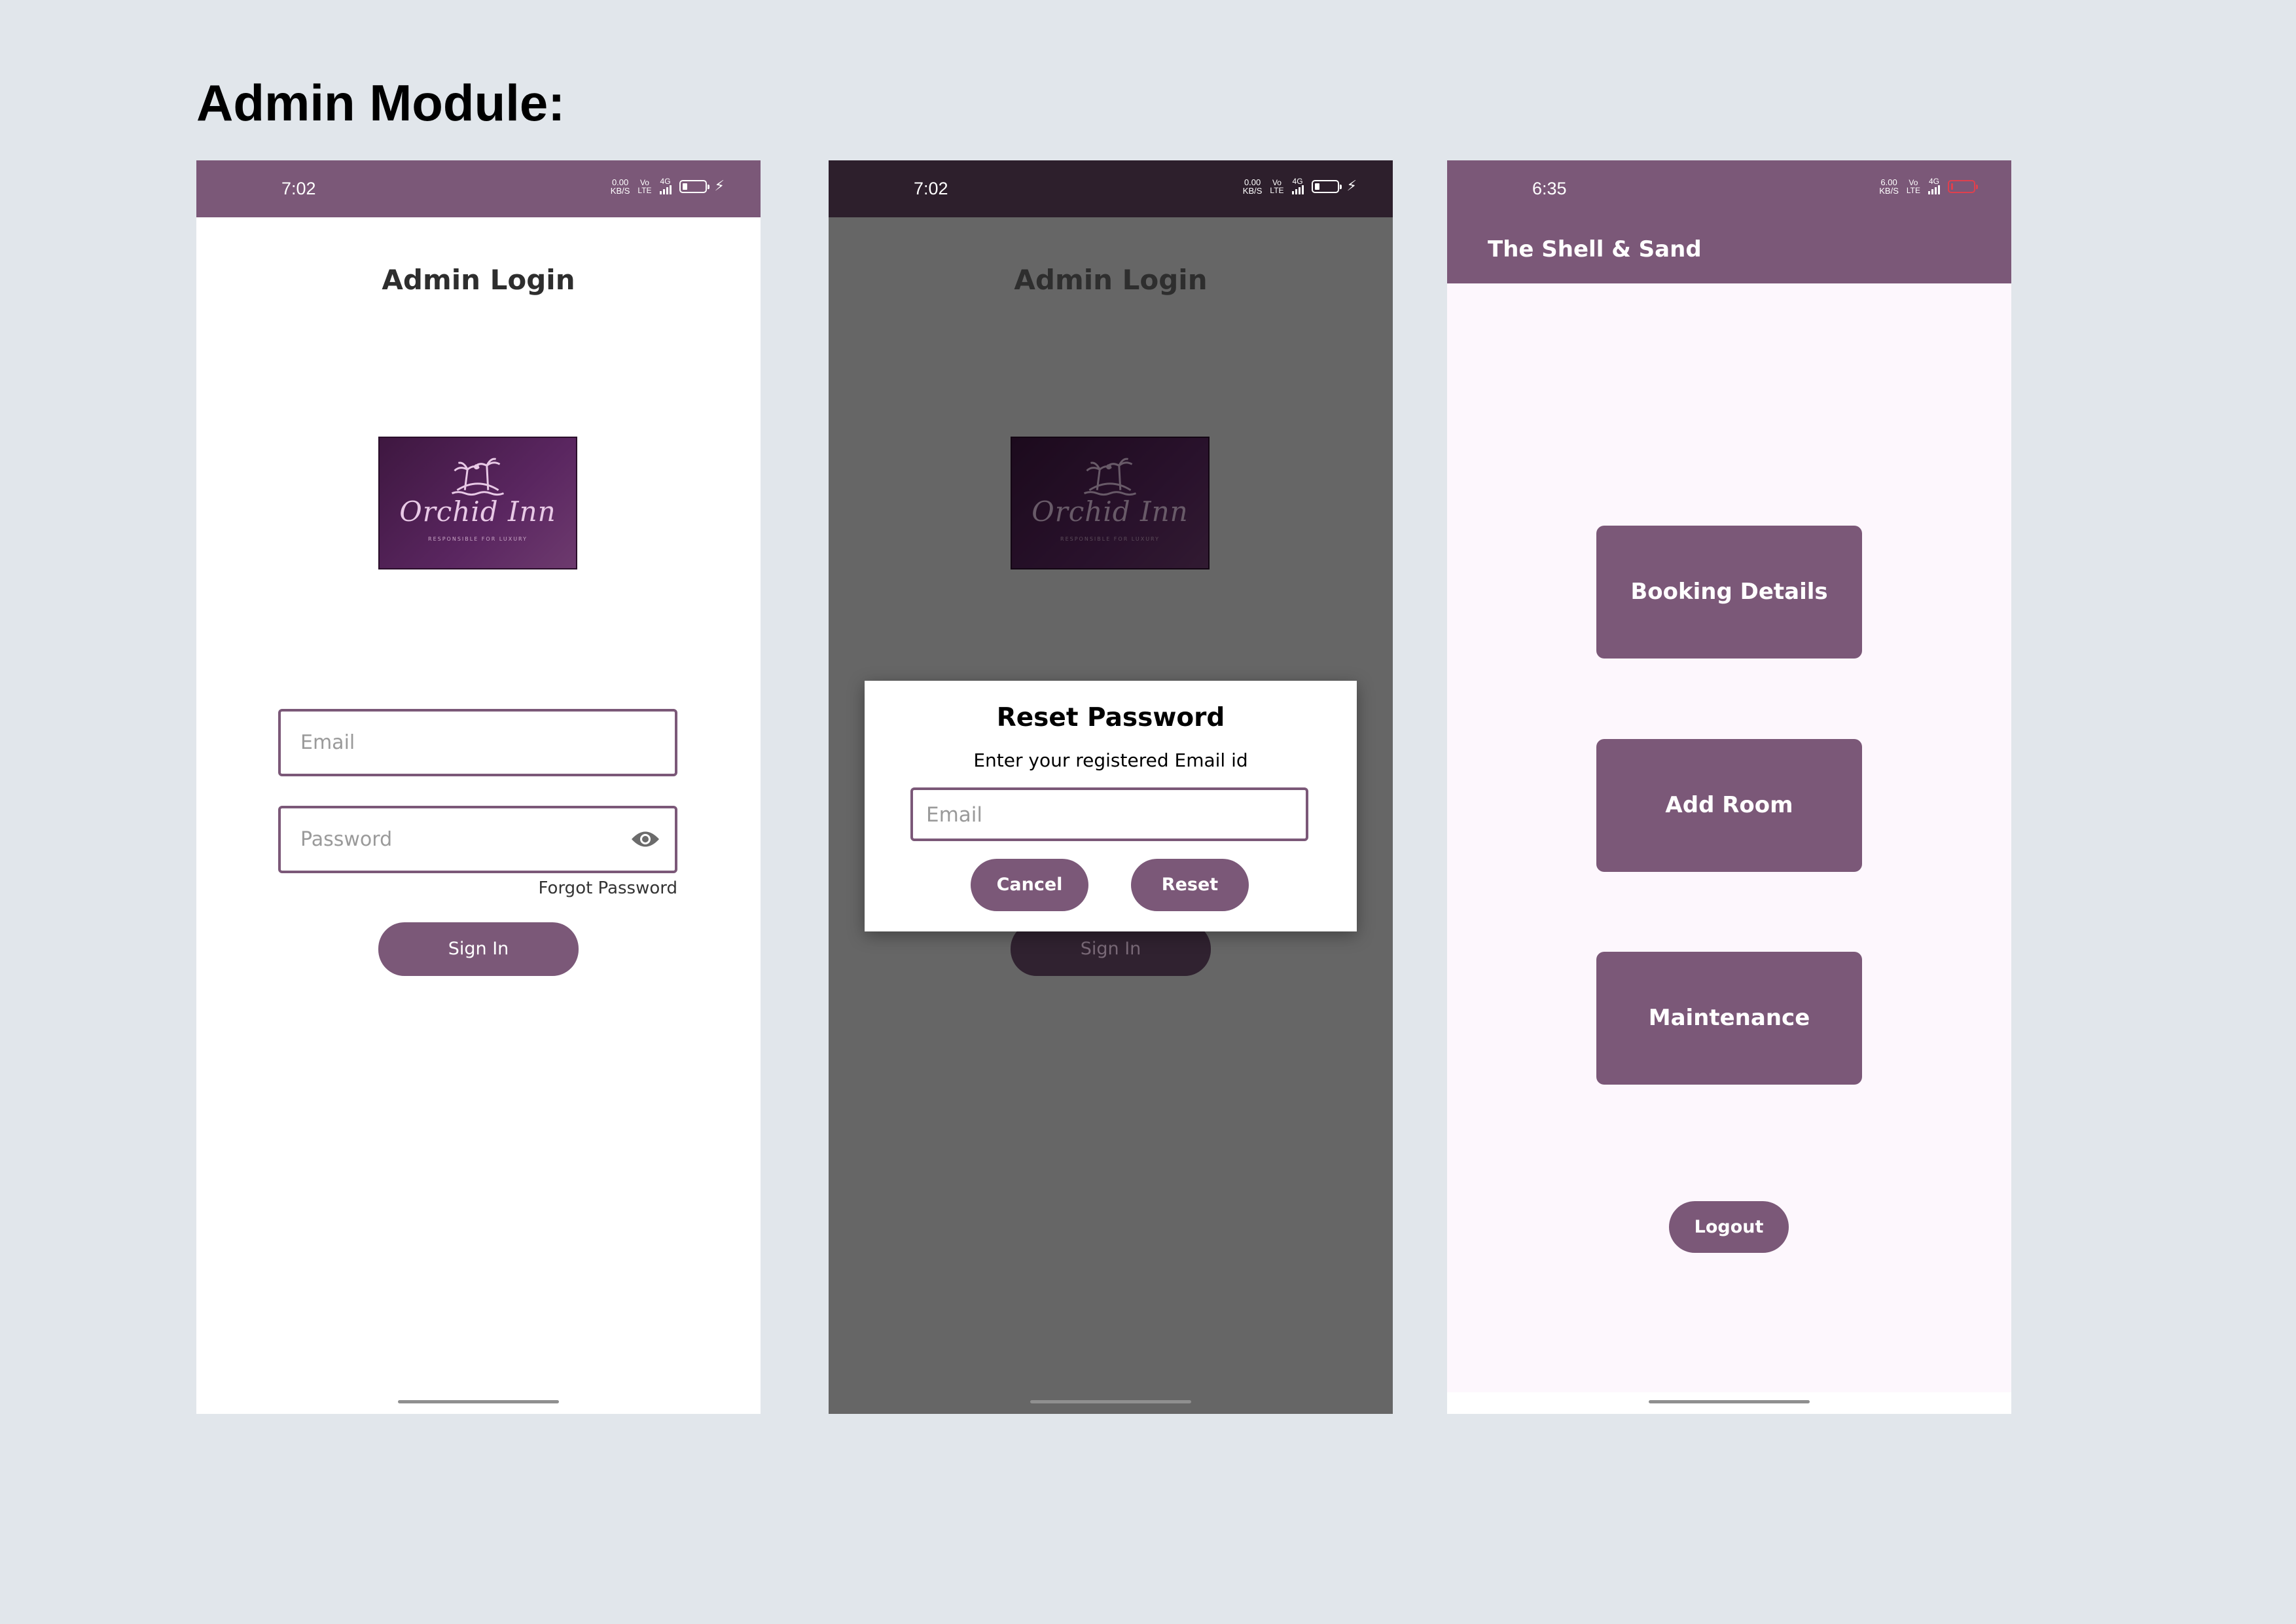 The image size is (2296, 1624). I want to click on page-heading: Admin Module:, so click(380, 103).